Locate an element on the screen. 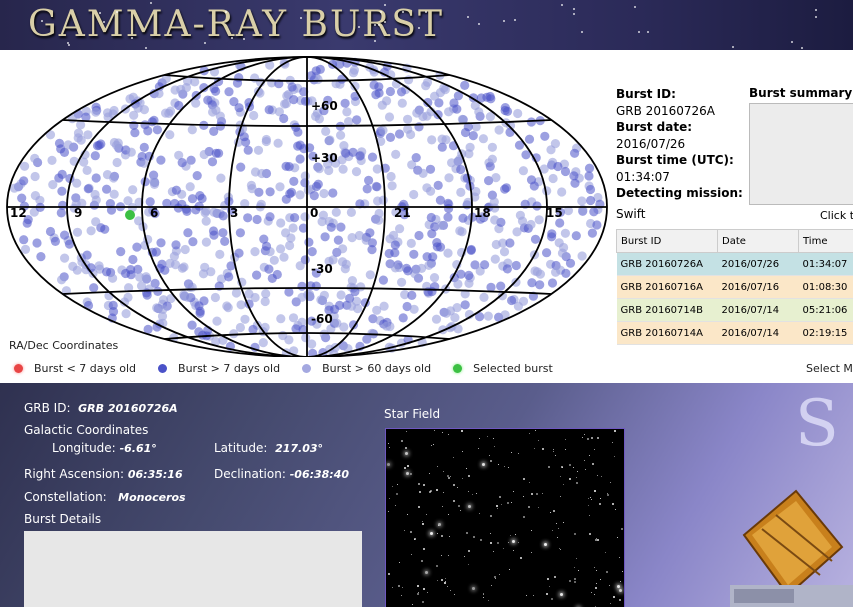  column-header-date: Date is located at coordinates (758, 241).